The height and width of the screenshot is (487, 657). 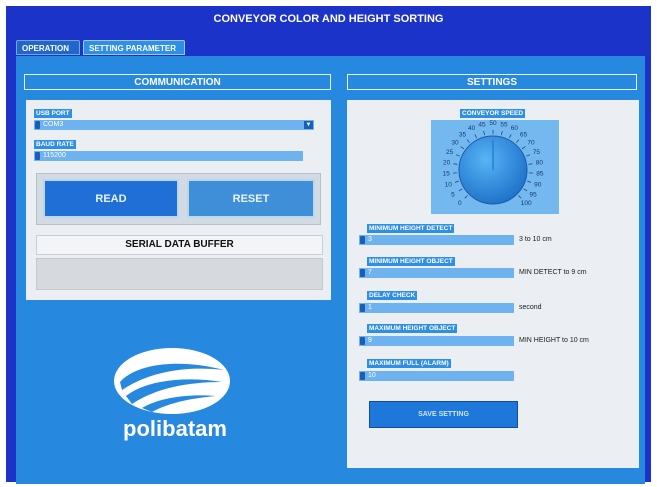 What do you see at coordinates (179, 274) in the screenshot?
I see `serial-buffer-display` at bounding box center [179, 274].